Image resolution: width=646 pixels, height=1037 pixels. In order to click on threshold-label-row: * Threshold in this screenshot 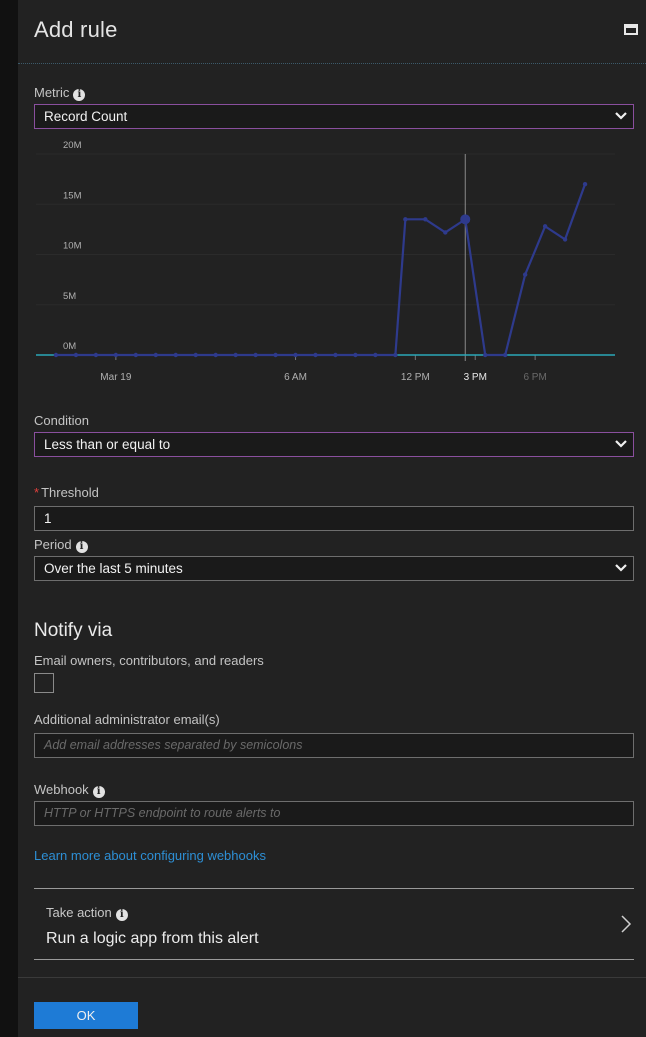, I will do `click(66, 492)`.